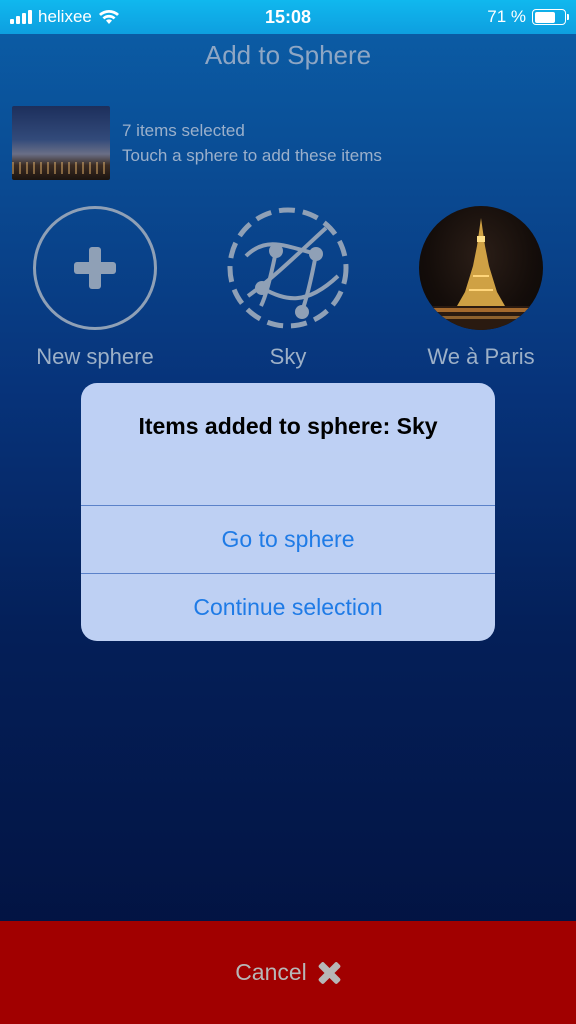 Image resolution: width=576 pixels, height=1024 pixels. Describe the element at coordinates (65, 16) in the screenshot. I see `carrier-name: helixee` at that location.